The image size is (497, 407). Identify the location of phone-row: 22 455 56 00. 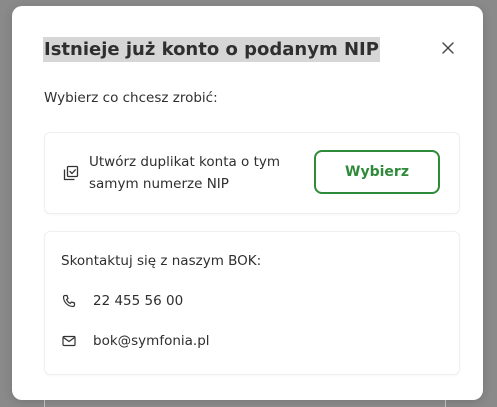
(122, 301).